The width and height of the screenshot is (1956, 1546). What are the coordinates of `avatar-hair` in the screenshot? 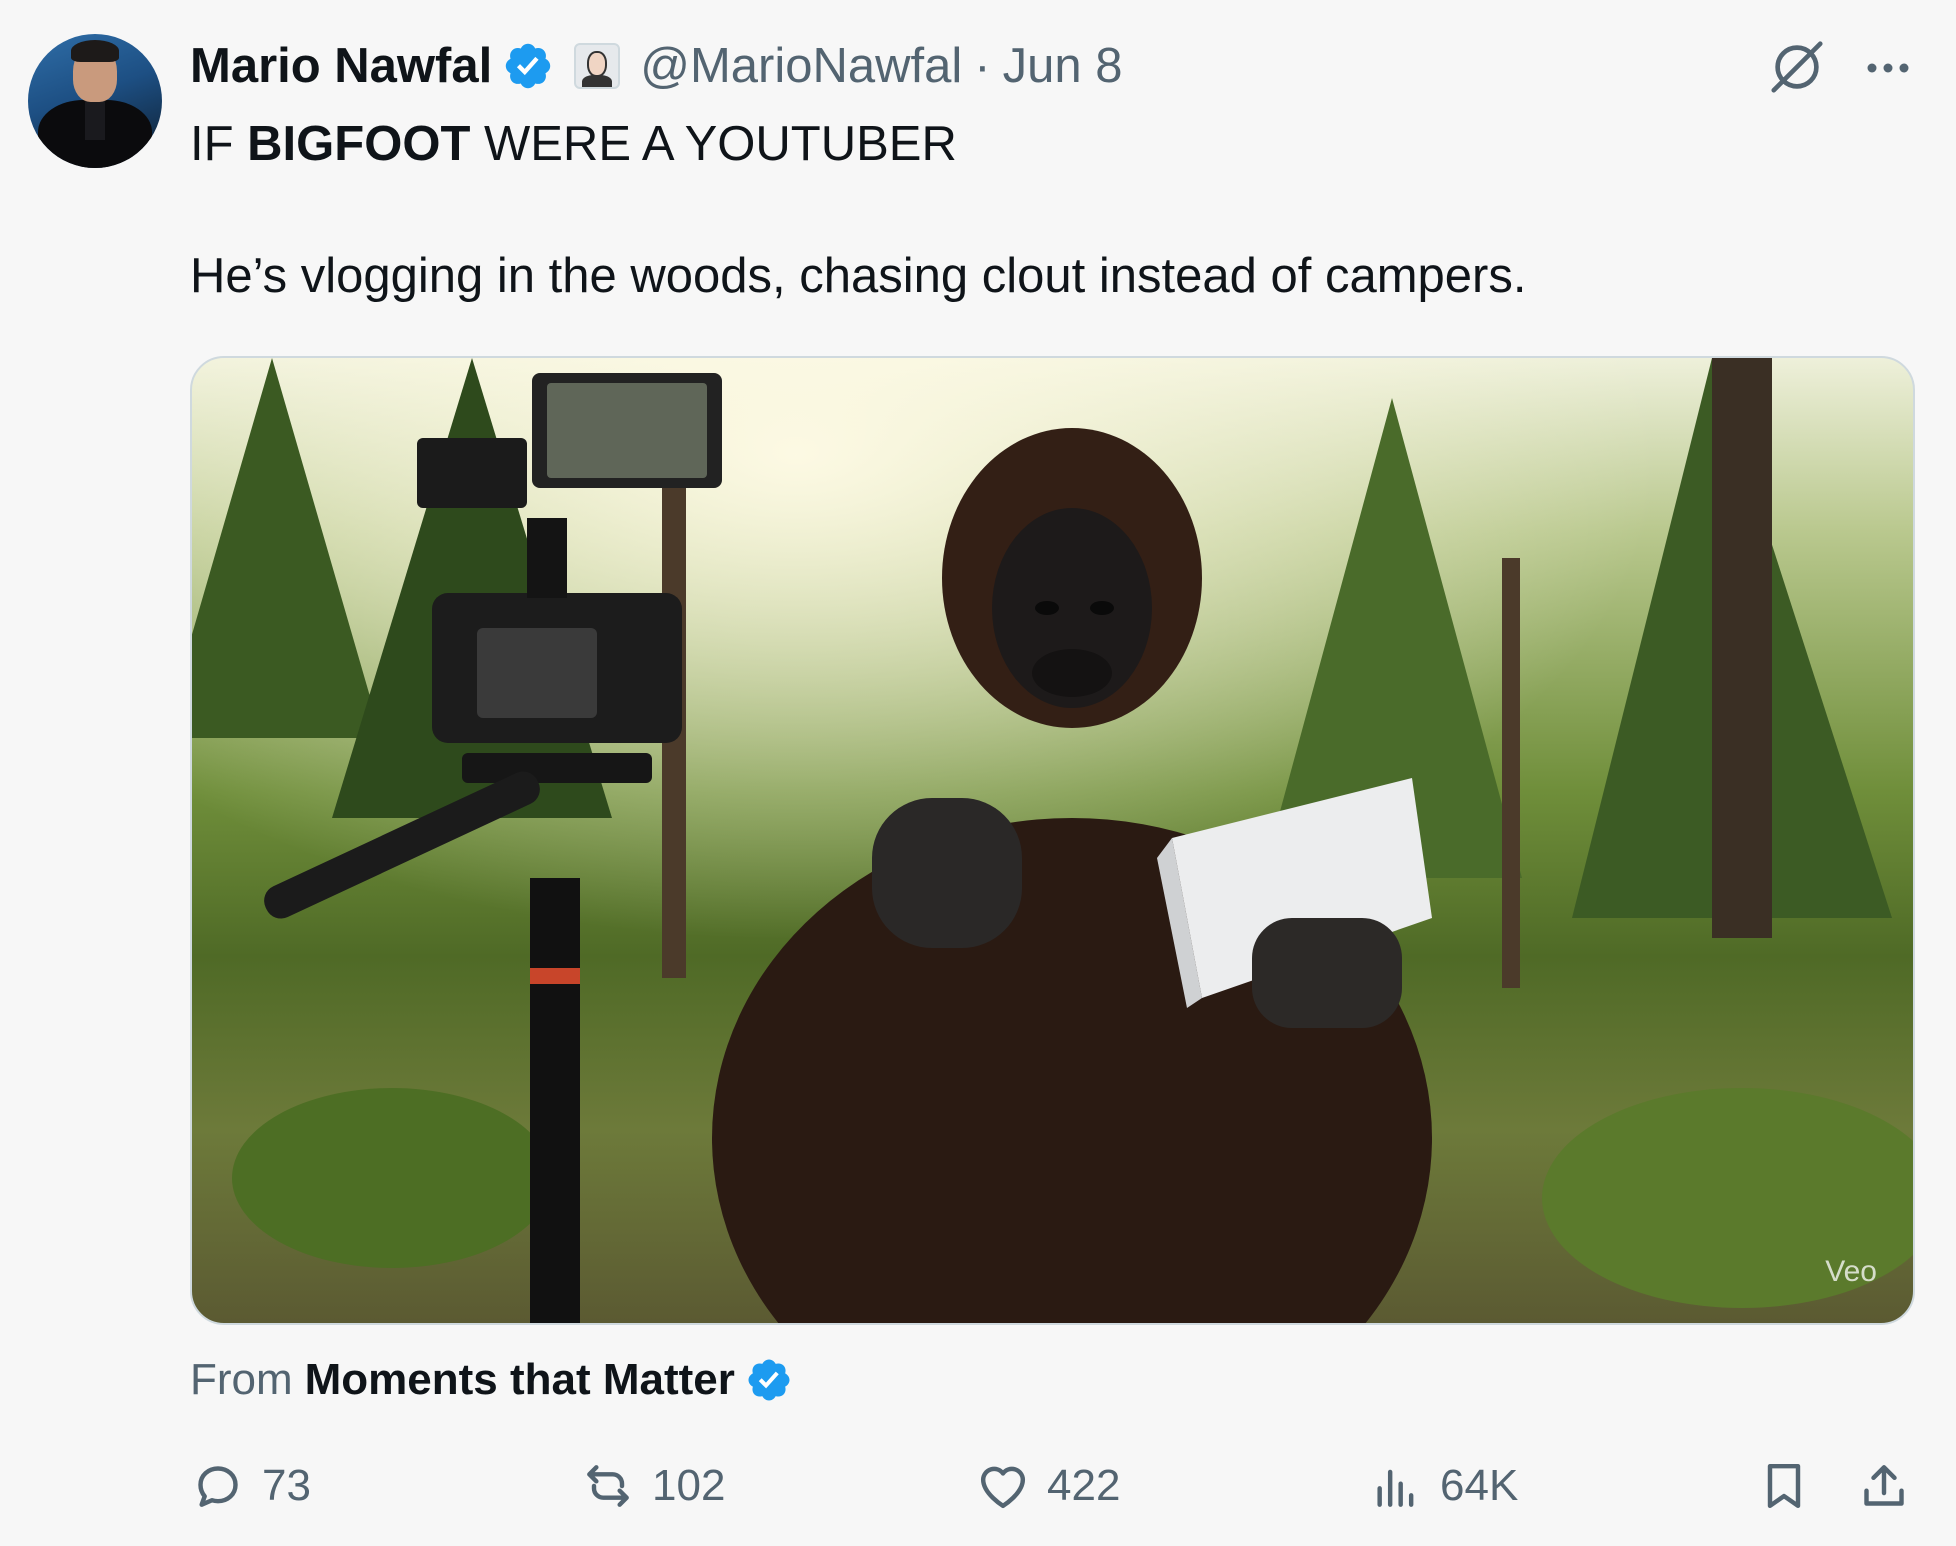 It's located at (95, 51).